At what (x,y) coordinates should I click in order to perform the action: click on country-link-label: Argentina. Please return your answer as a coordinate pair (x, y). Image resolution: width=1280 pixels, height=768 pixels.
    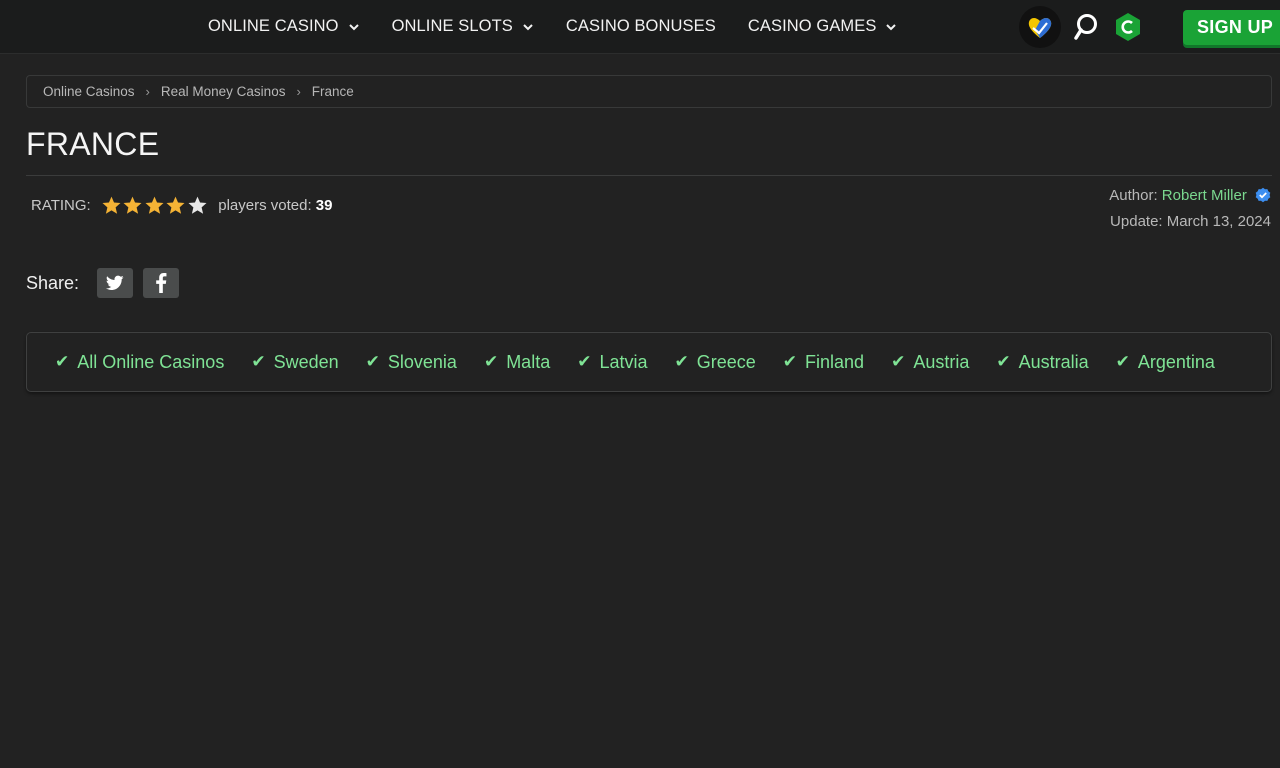
    Looking at the image, I should click on (1176, 361).